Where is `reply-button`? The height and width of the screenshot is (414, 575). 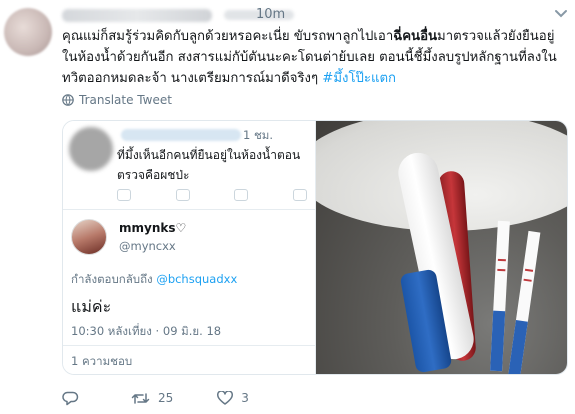
reply-button is located at coordinates (74, 398).